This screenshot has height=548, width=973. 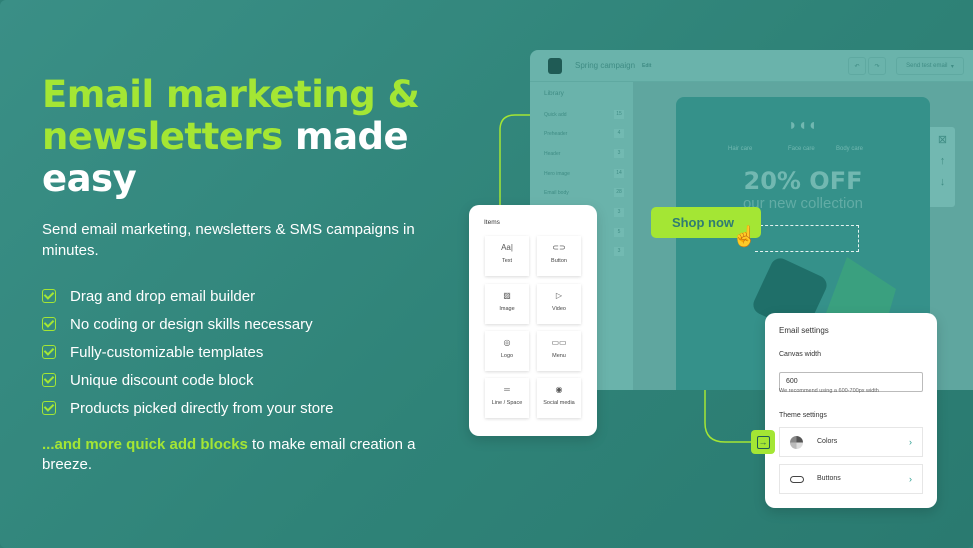 What do you see at coordinates (584, 173) in the screenshot?
I see `library-item: Hero image 14` at bounding box center [584, 173].